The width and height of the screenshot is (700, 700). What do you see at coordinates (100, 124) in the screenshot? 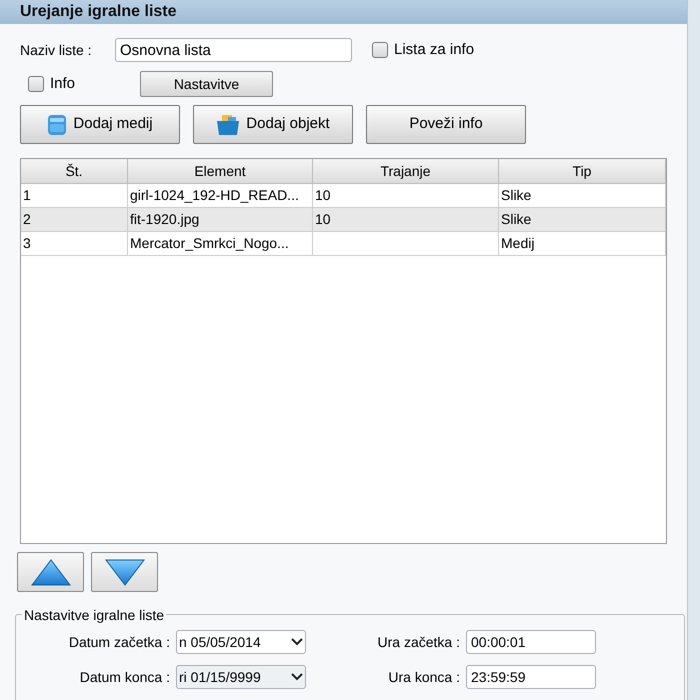
I see `toolbar-button: Dodaj medij` at bounding box center [100, 124].